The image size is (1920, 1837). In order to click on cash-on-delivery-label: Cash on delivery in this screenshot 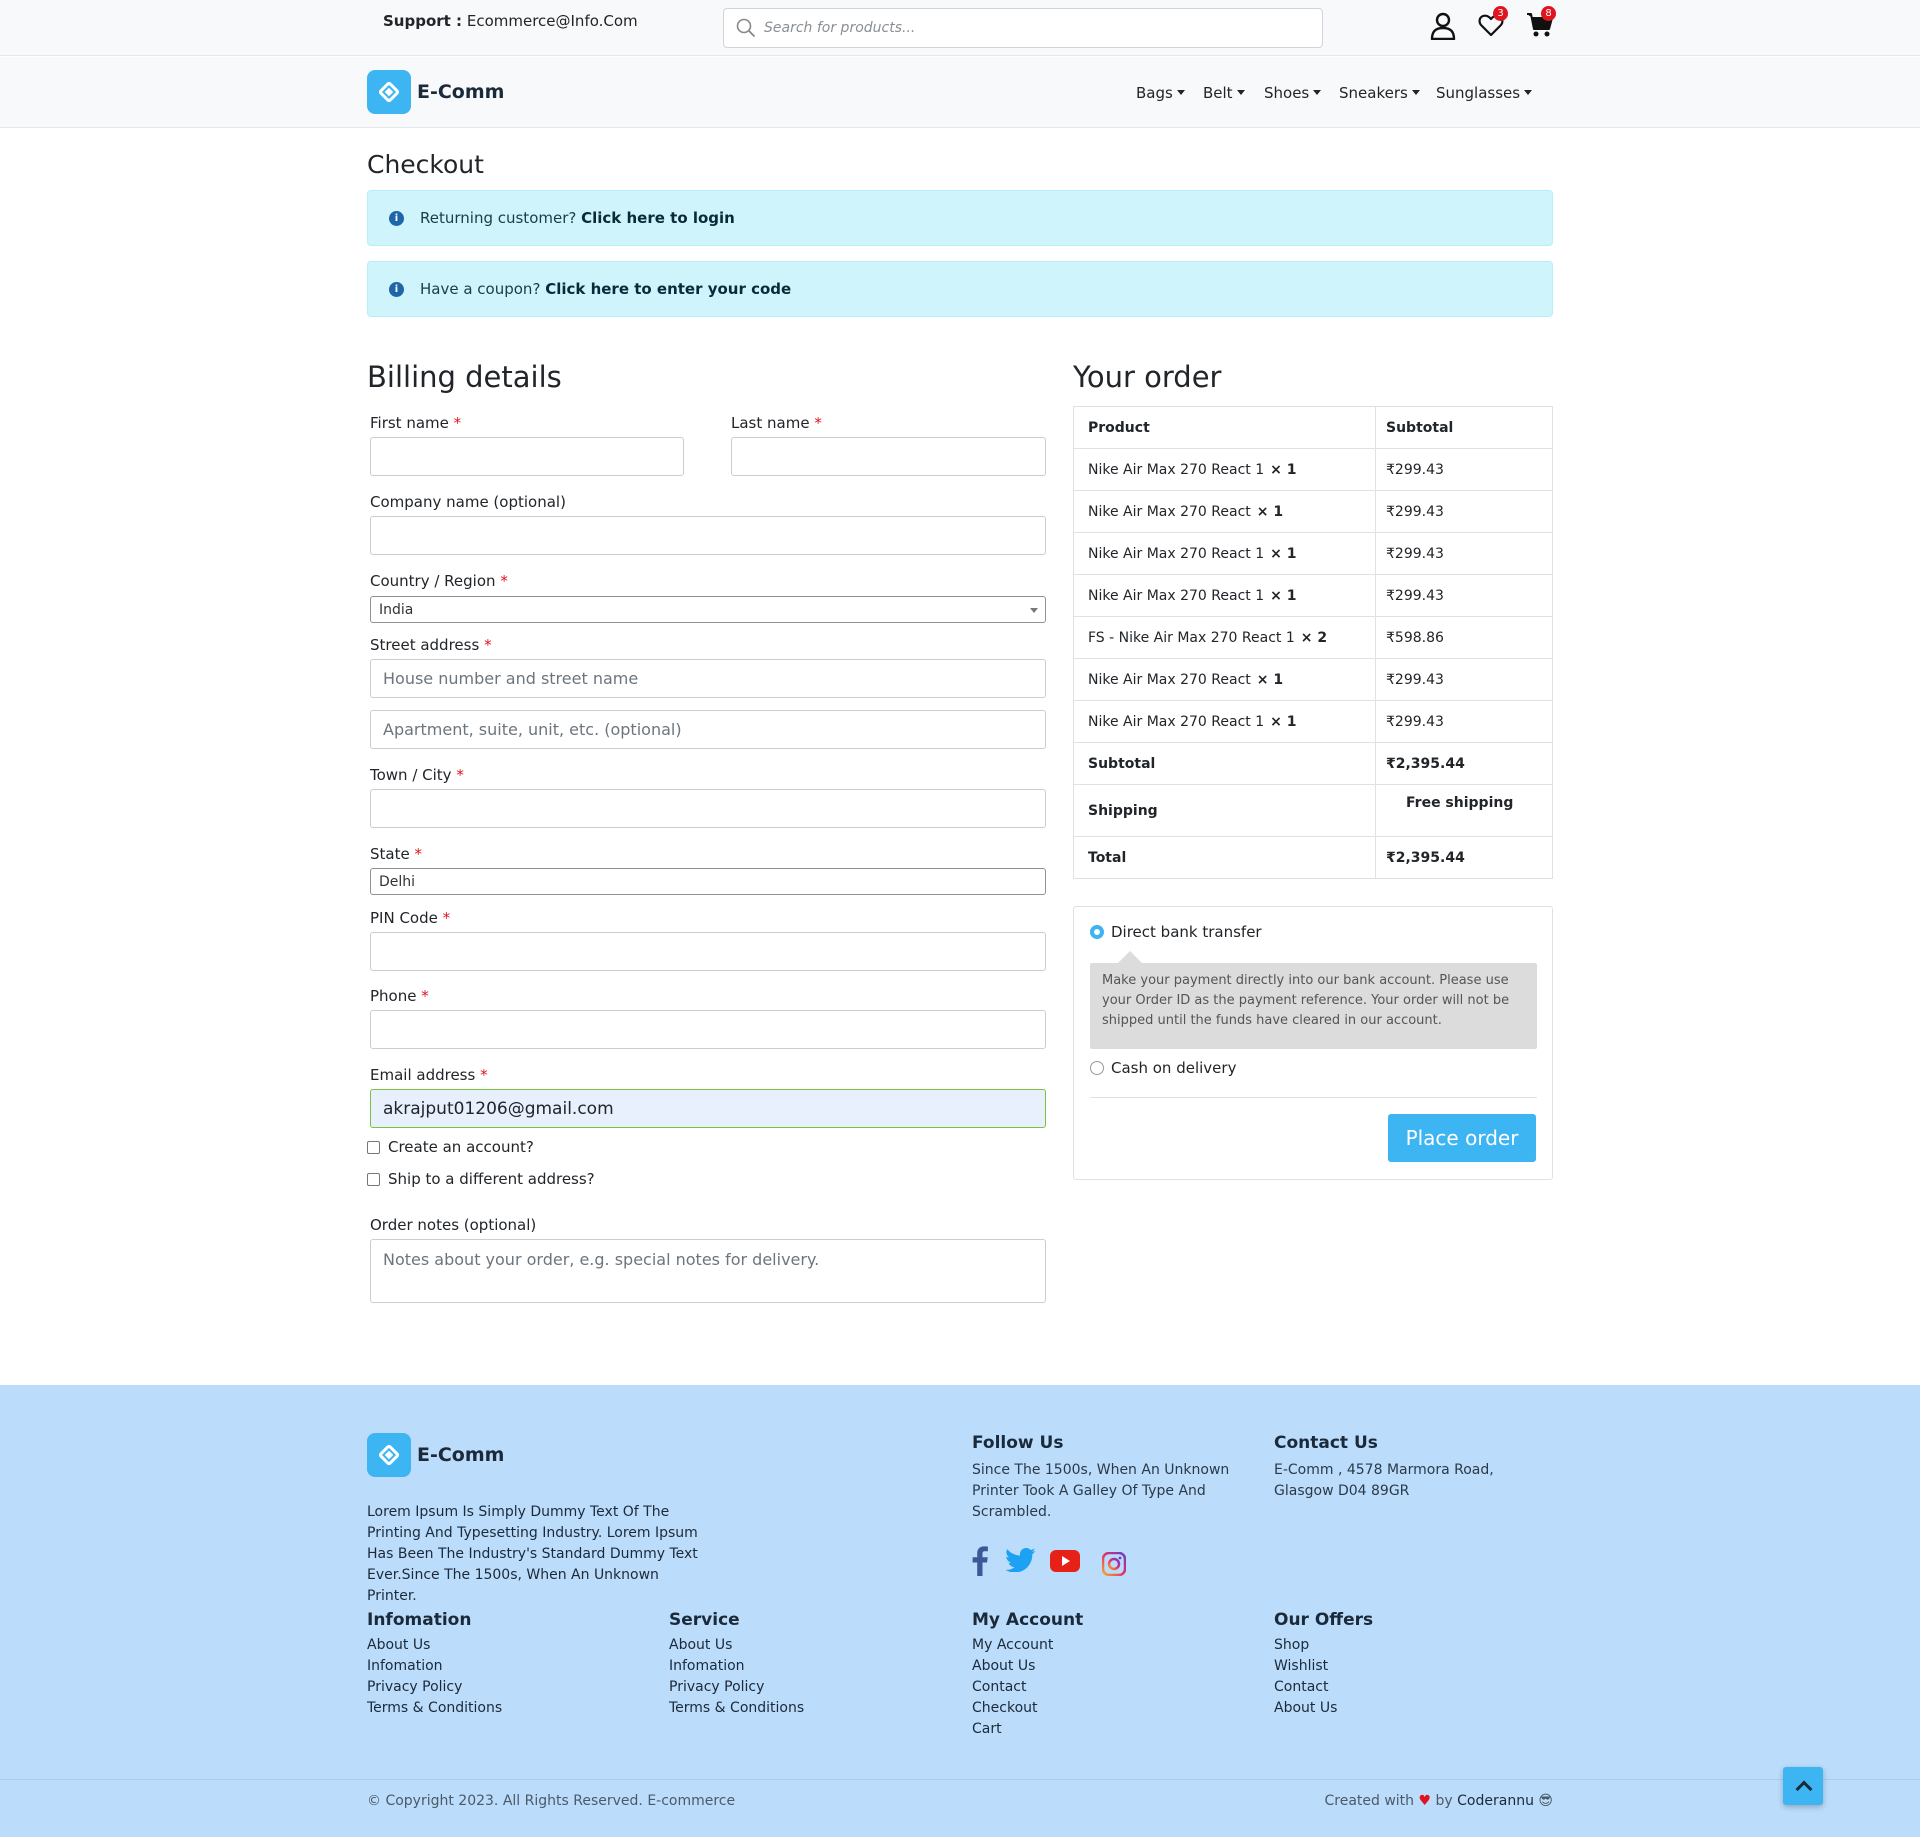, I will do `click(1173, 1068)`.